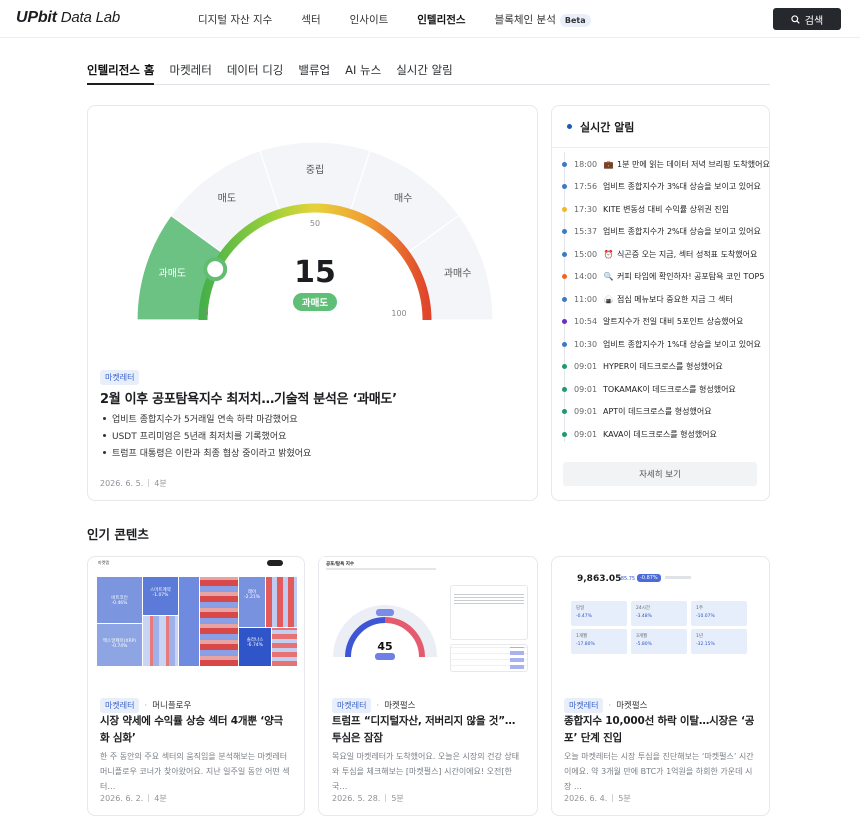 The width and height of the screenshot is (860, 832). I want to click on alert-text: 점심 메뉴보다 중요한 지금 그 섹터, so click(675, 299).